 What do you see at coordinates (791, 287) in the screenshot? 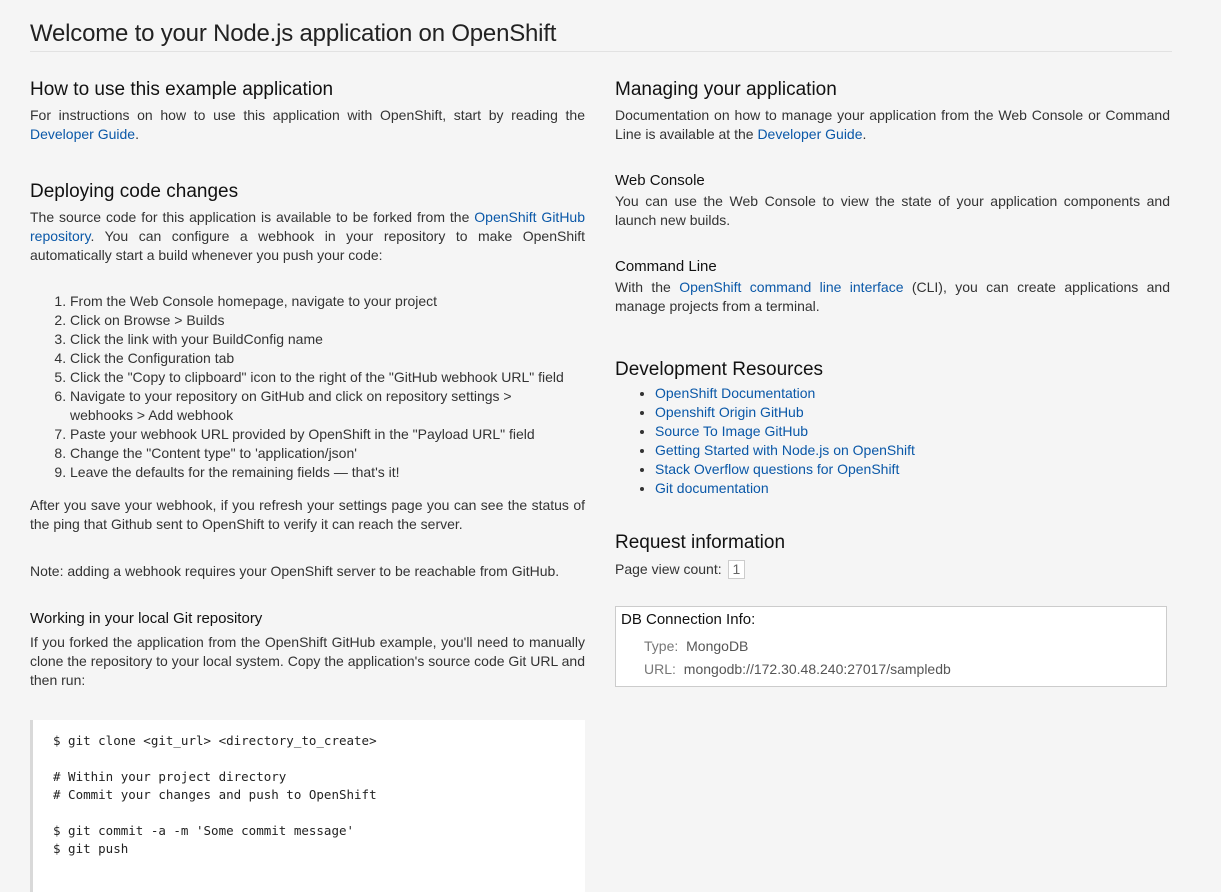
I see `openshift-cli-link: OpenShift command line interface` at bounding box center [791, 287].